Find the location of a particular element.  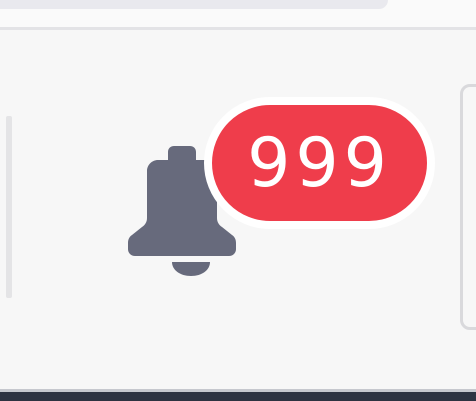

bottom-divider is located at coordinates (238, 390).